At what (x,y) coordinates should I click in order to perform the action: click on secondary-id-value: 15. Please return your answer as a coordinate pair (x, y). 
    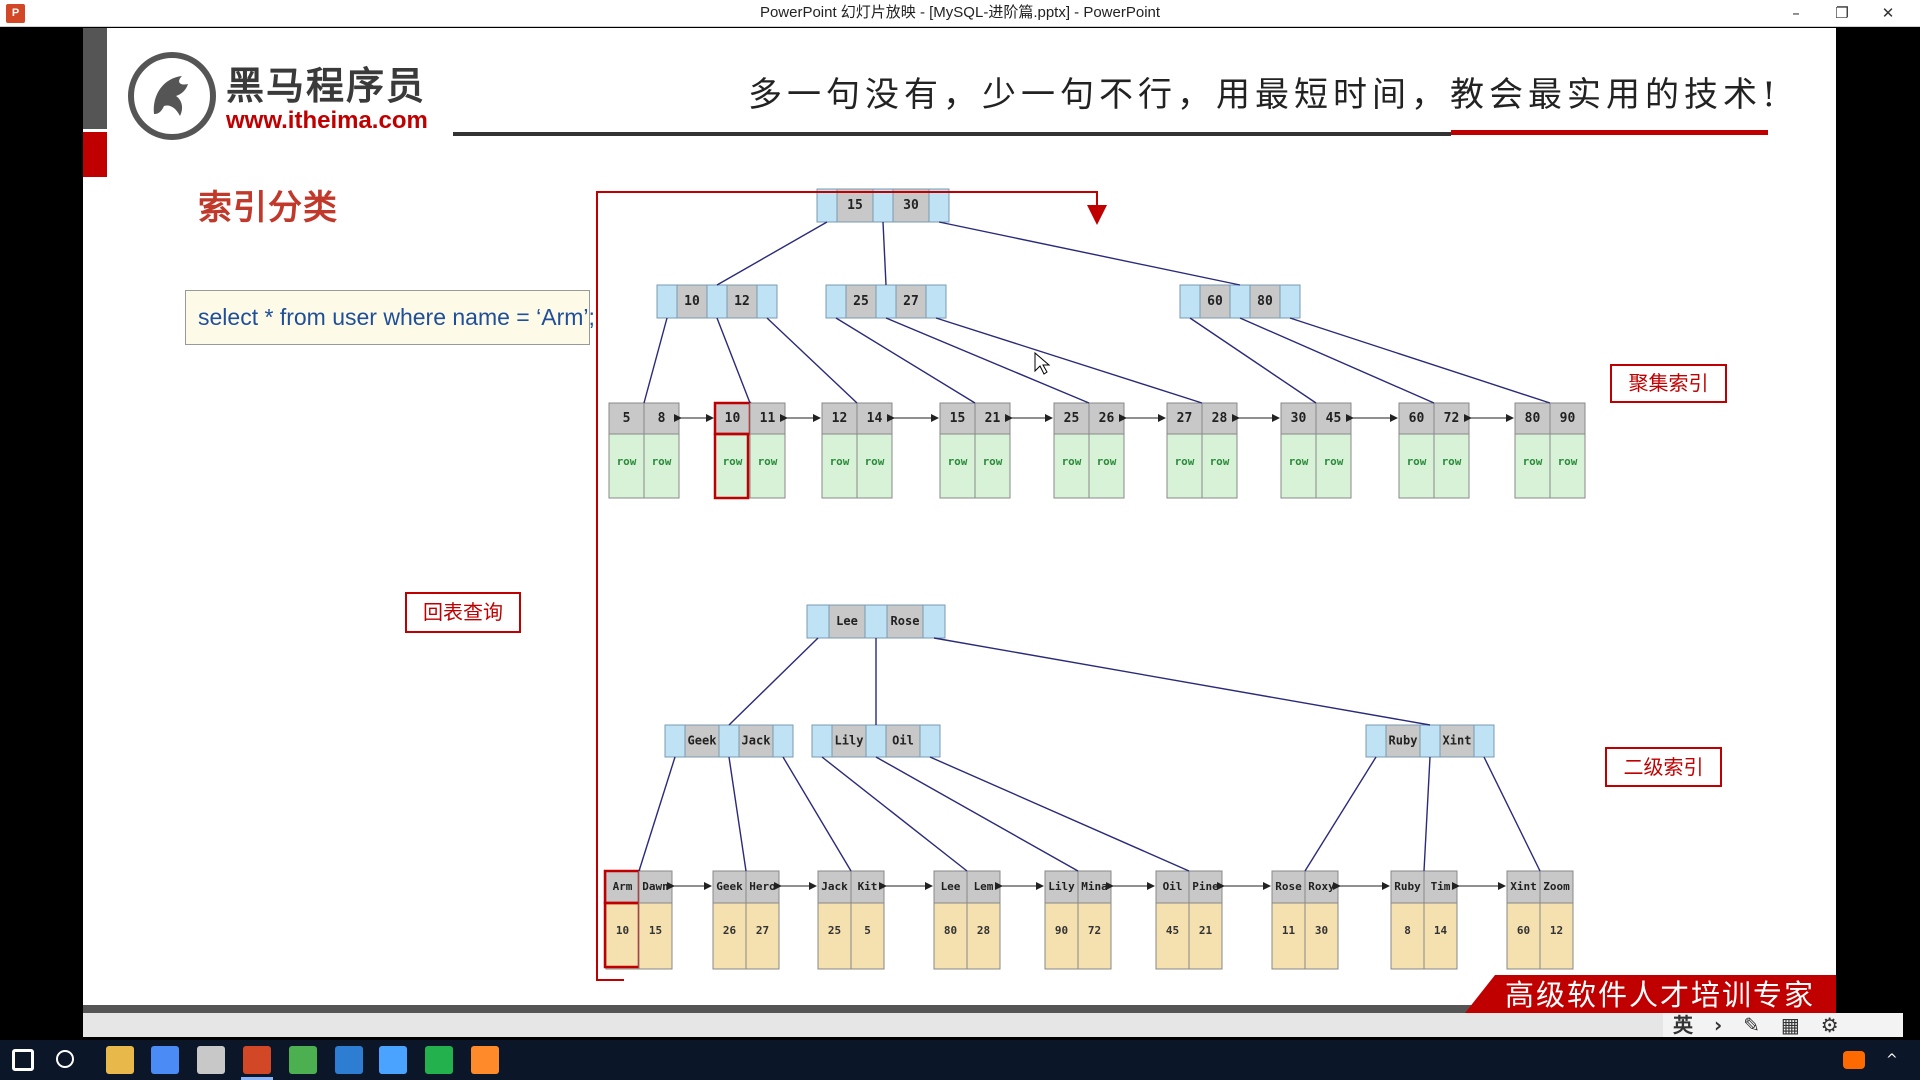
    Looking at the image, I should click on (655, 930).